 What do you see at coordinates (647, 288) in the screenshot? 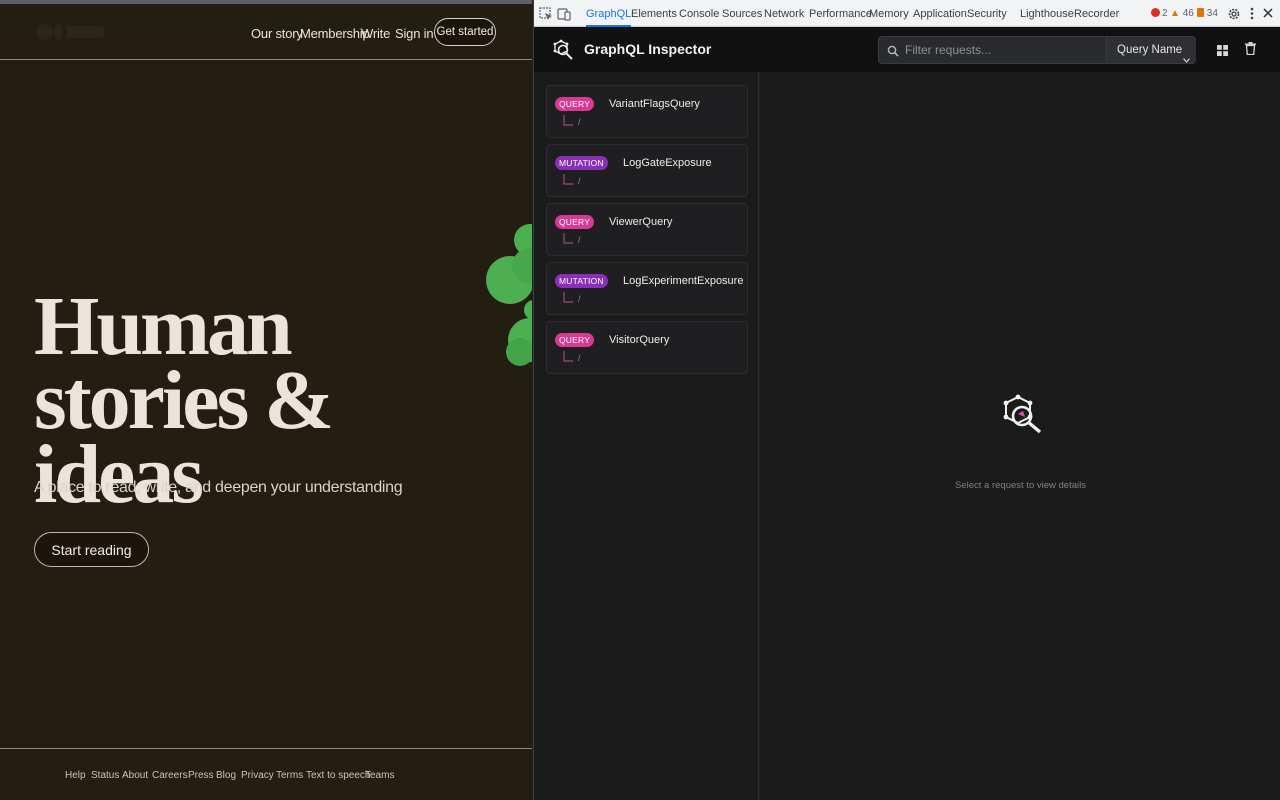
I see `request-item: MUTATION LogExperimentExposure /` at bounding box center [647, 288].